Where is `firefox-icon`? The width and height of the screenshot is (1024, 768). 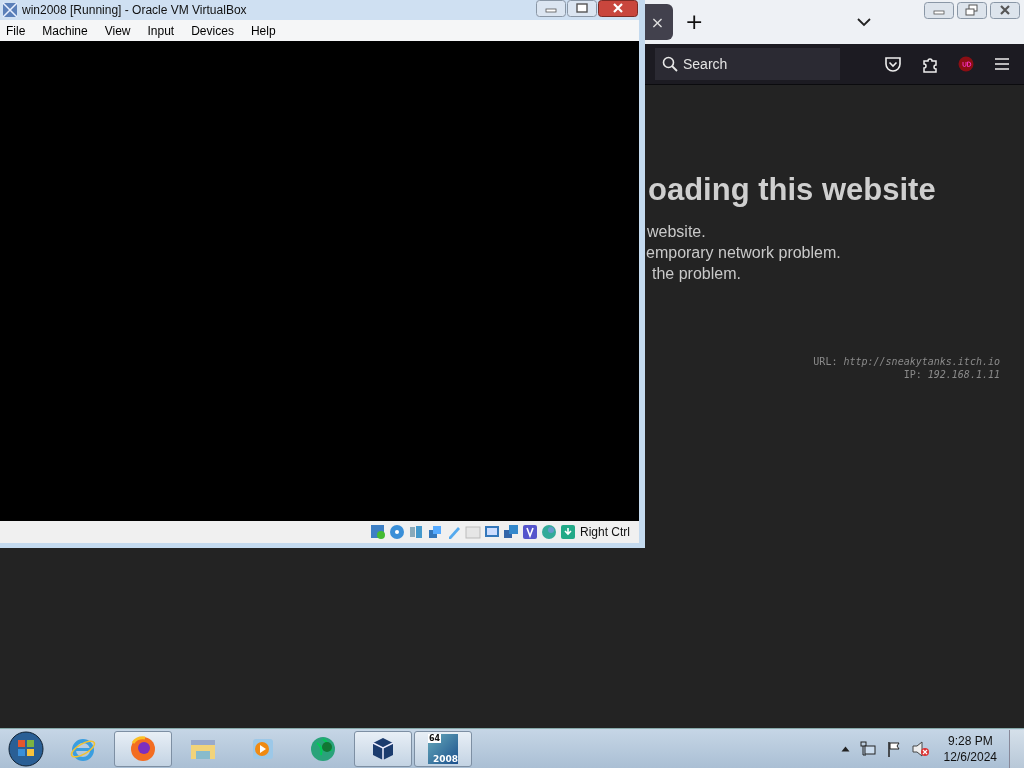 firefox-icon is located at coordinates (143, 748).